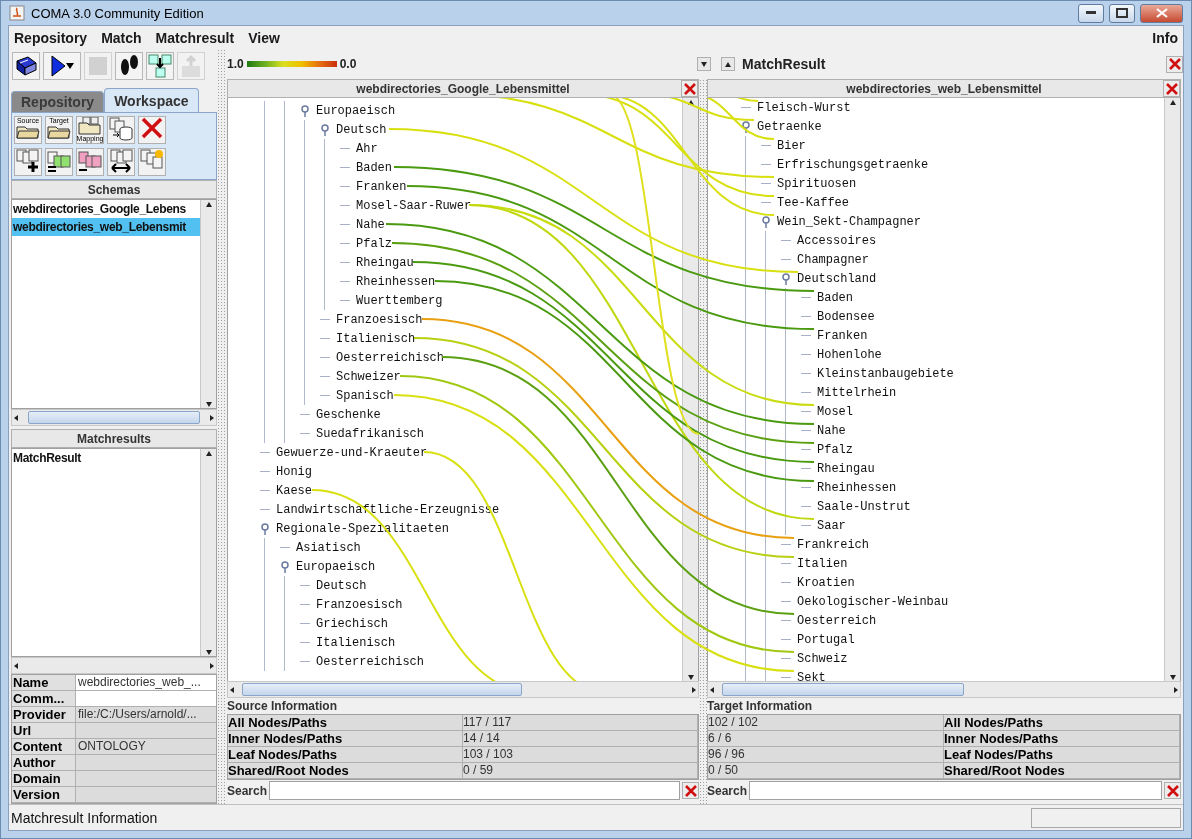  Describe the element at coordinates (857, 392) in the screenshot. I see `tree-node: Mittelrhein` at that location.